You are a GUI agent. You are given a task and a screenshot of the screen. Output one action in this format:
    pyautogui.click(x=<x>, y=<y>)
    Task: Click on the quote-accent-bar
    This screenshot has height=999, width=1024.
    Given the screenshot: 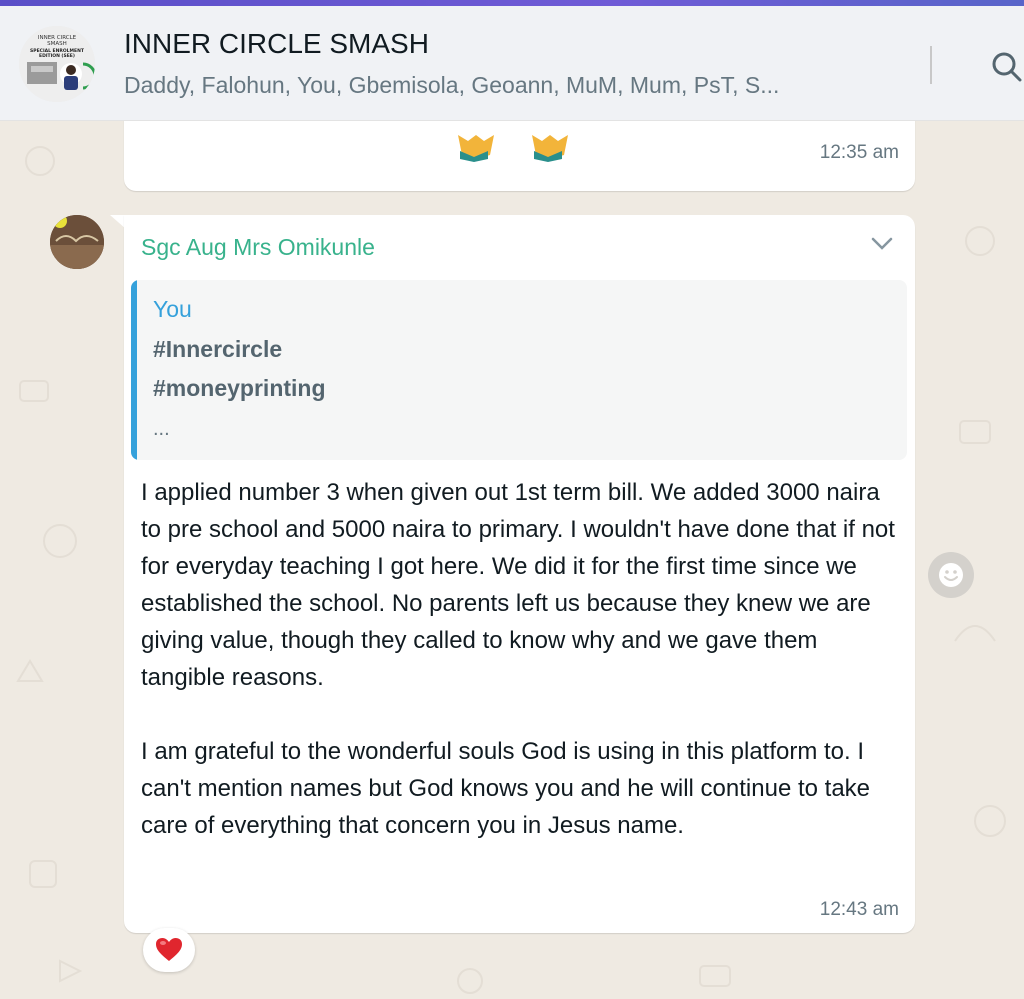 What is the action you would take?
    pyautogui.click(x=134, y=370)
    